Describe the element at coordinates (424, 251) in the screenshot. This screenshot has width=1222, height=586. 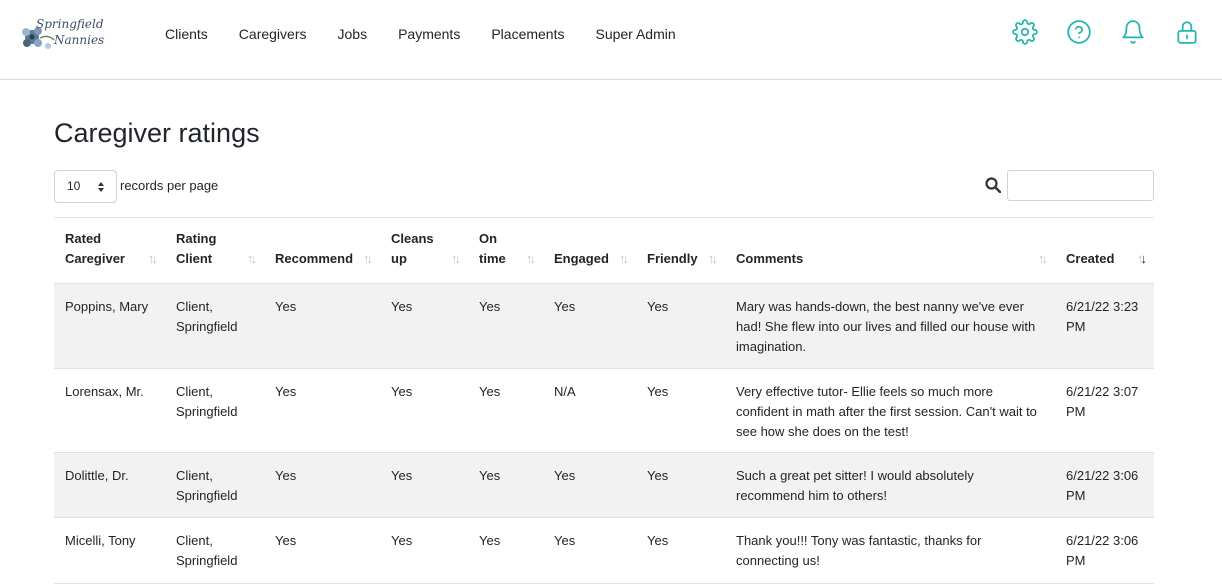
I see `column-header-cleans-up: Cleans up ↑↓` at that location.